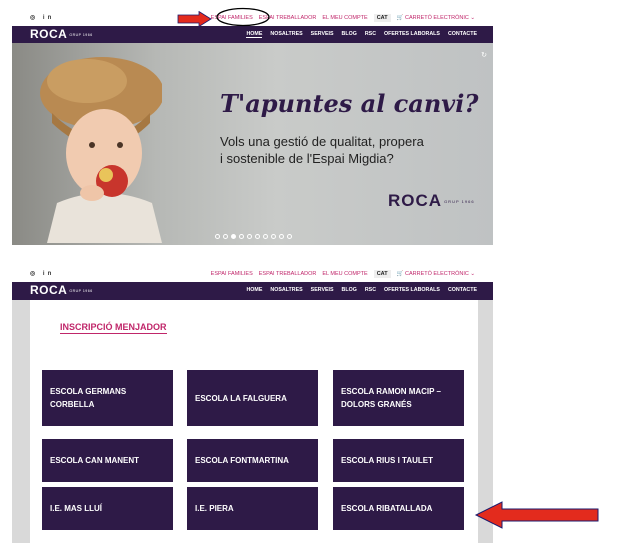 This screenshot has width=621, height=556. I want to click on school-tile: ESCOLA RAMON MACIP – DOLORS GRANÉS, so click(398, 398).